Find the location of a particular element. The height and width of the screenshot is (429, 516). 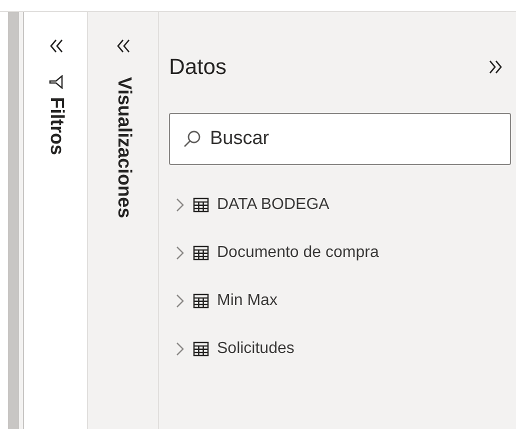

table-name: DATA BODEGA is located at coordinates (273, 204).